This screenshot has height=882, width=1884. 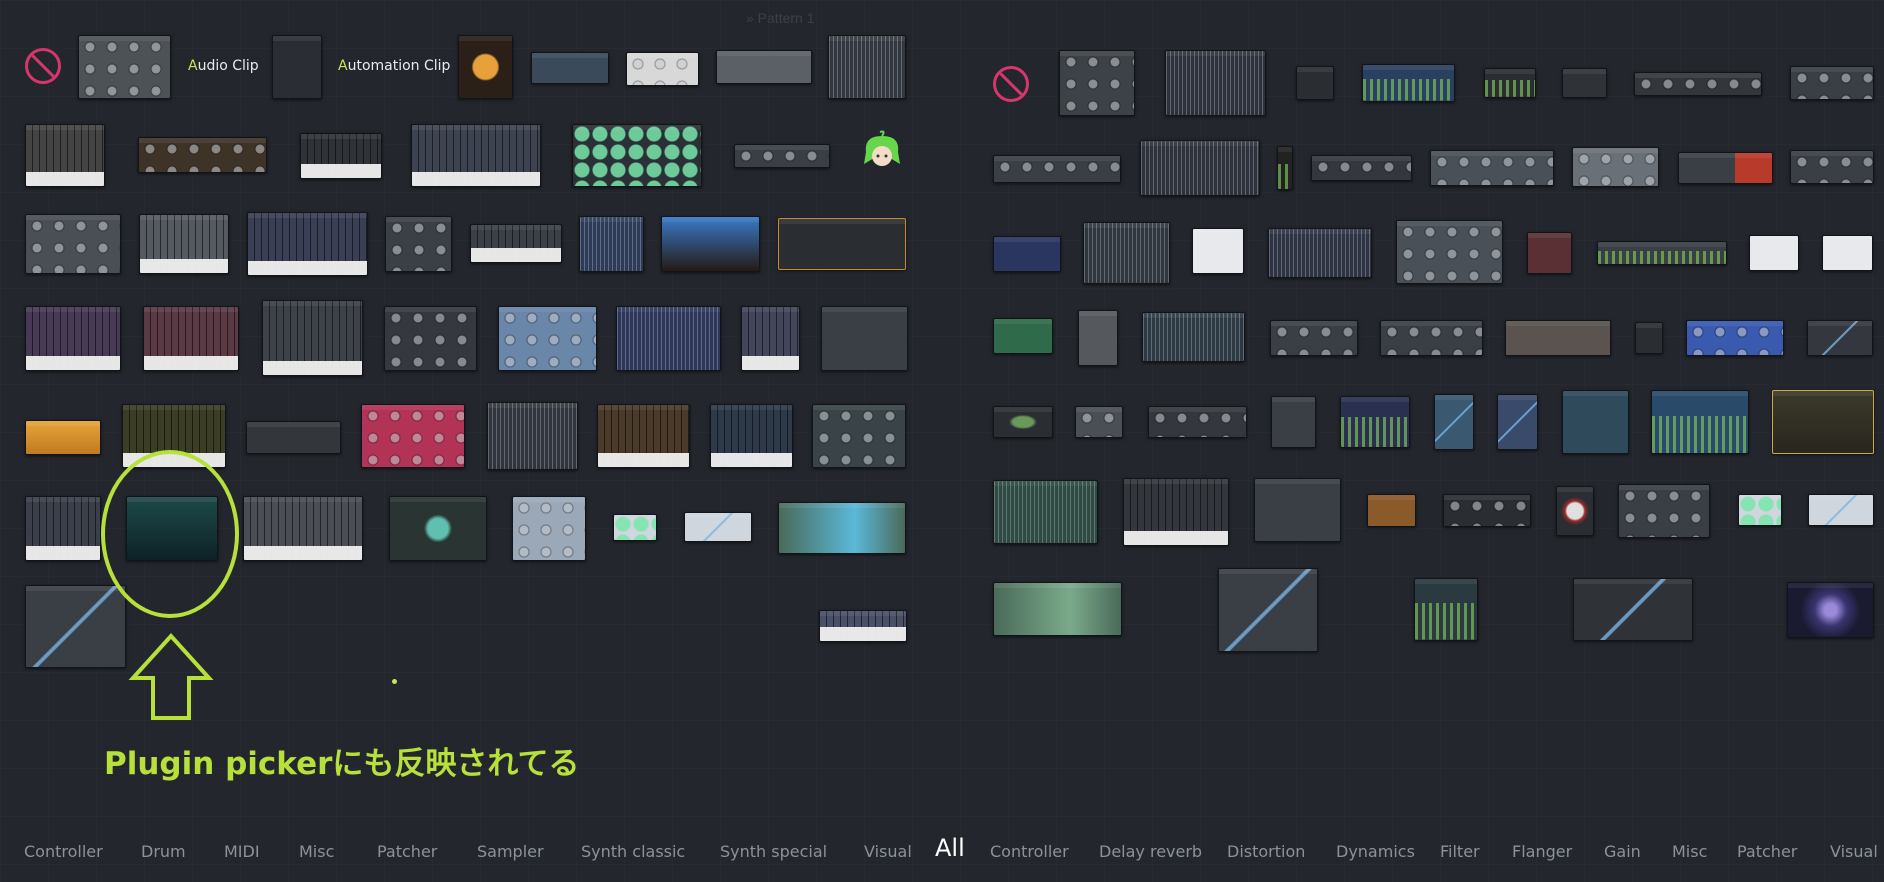 I want to click on tab-synth-classic: Synth classic, so click(x=633, y=851).